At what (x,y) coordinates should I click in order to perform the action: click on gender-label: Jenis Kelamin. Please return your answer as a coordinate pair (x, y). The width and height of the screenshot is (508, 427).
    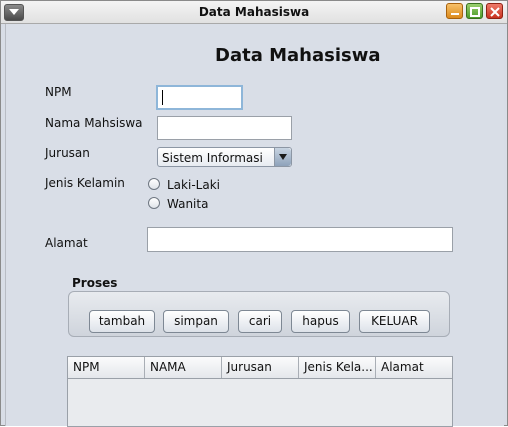
    Looking at the image, I should click on (85, 183).